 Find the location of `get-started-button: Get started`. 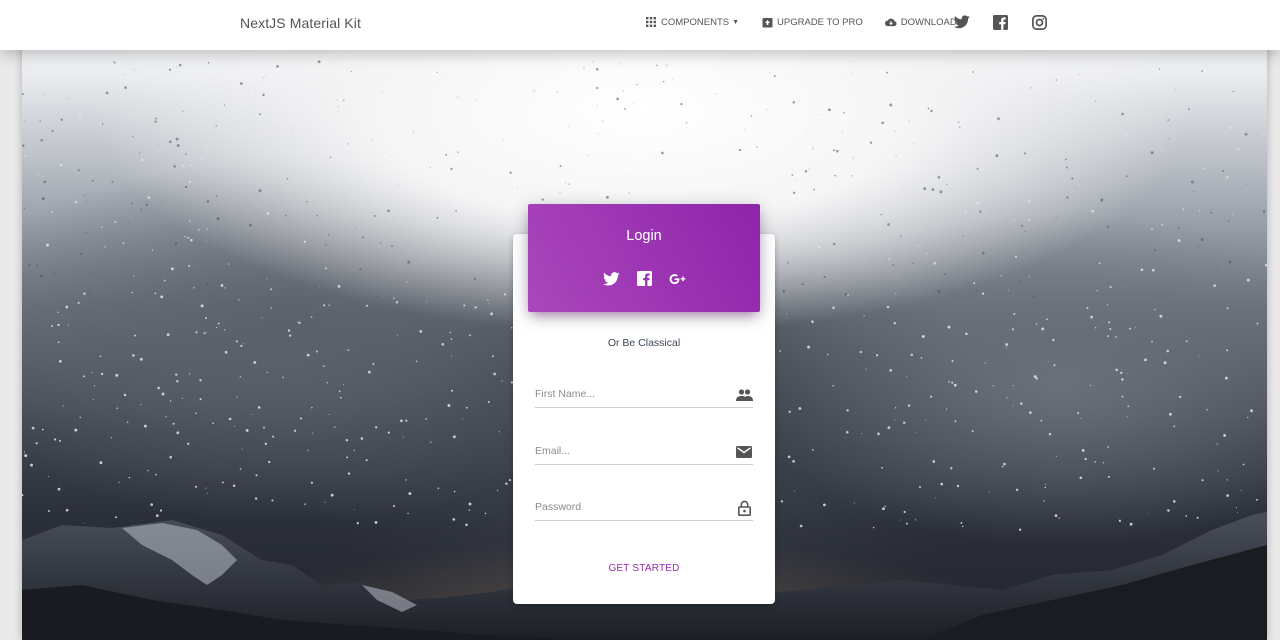

get-started-button: Get started is located at coordinates (644, 568).